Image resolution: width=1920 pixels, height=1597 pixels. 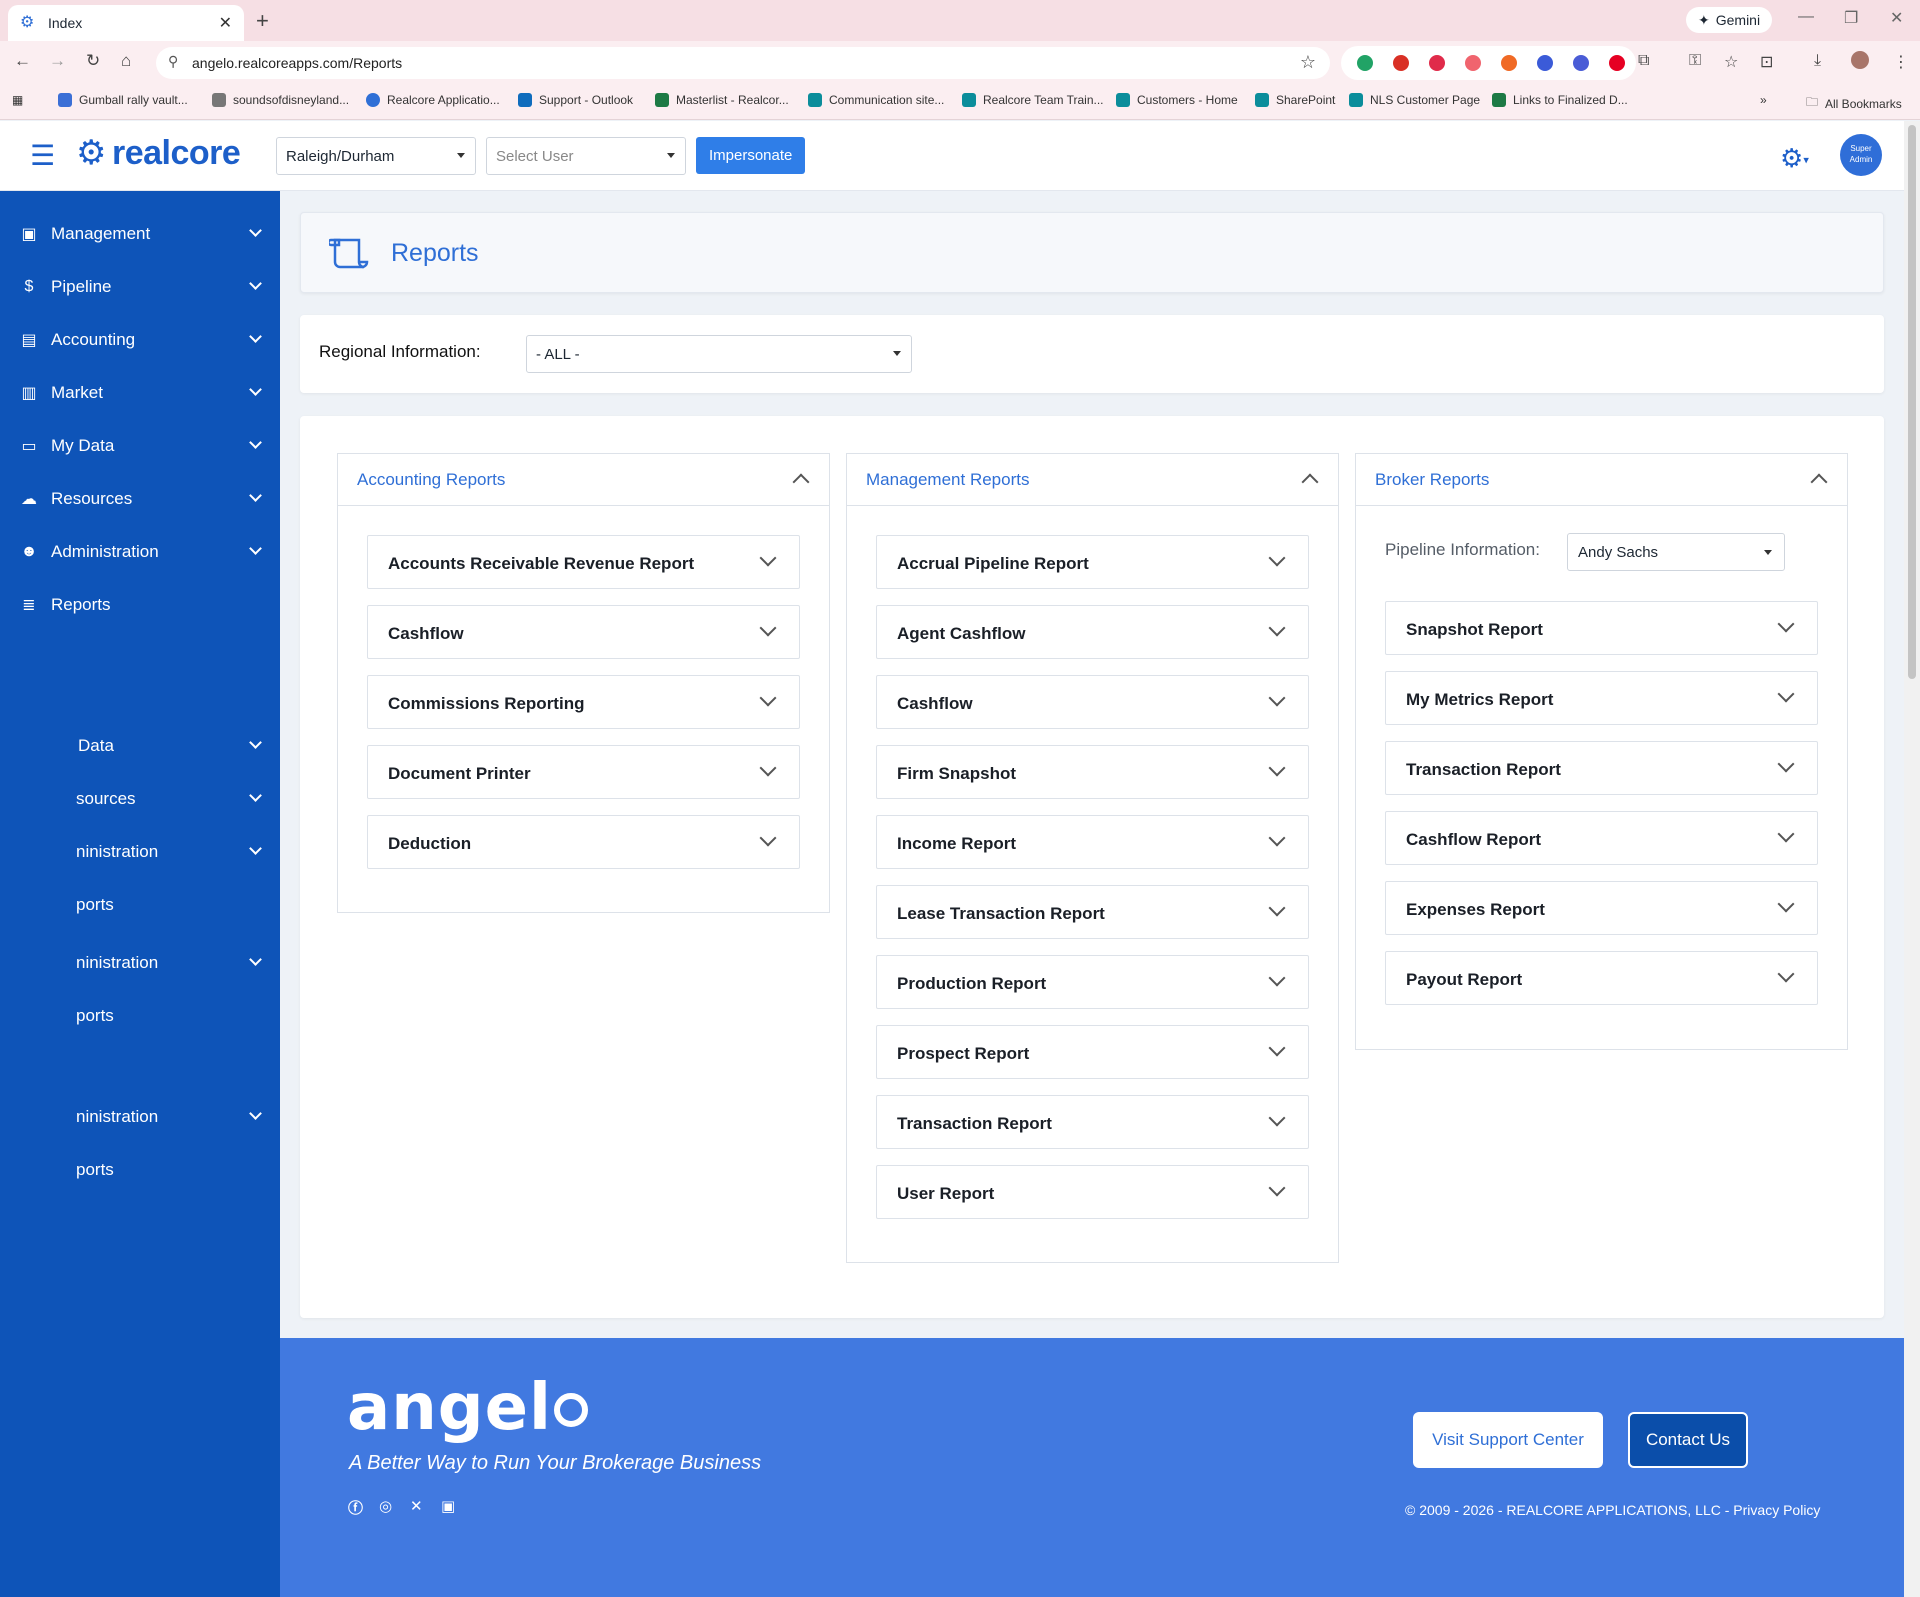 What do you see at coordinates (743, 63) in the screenshot?
I see `address-bar: ⚲ angelo.realcoreapps.com/Reports ☆` at bounding box center [743, 63].